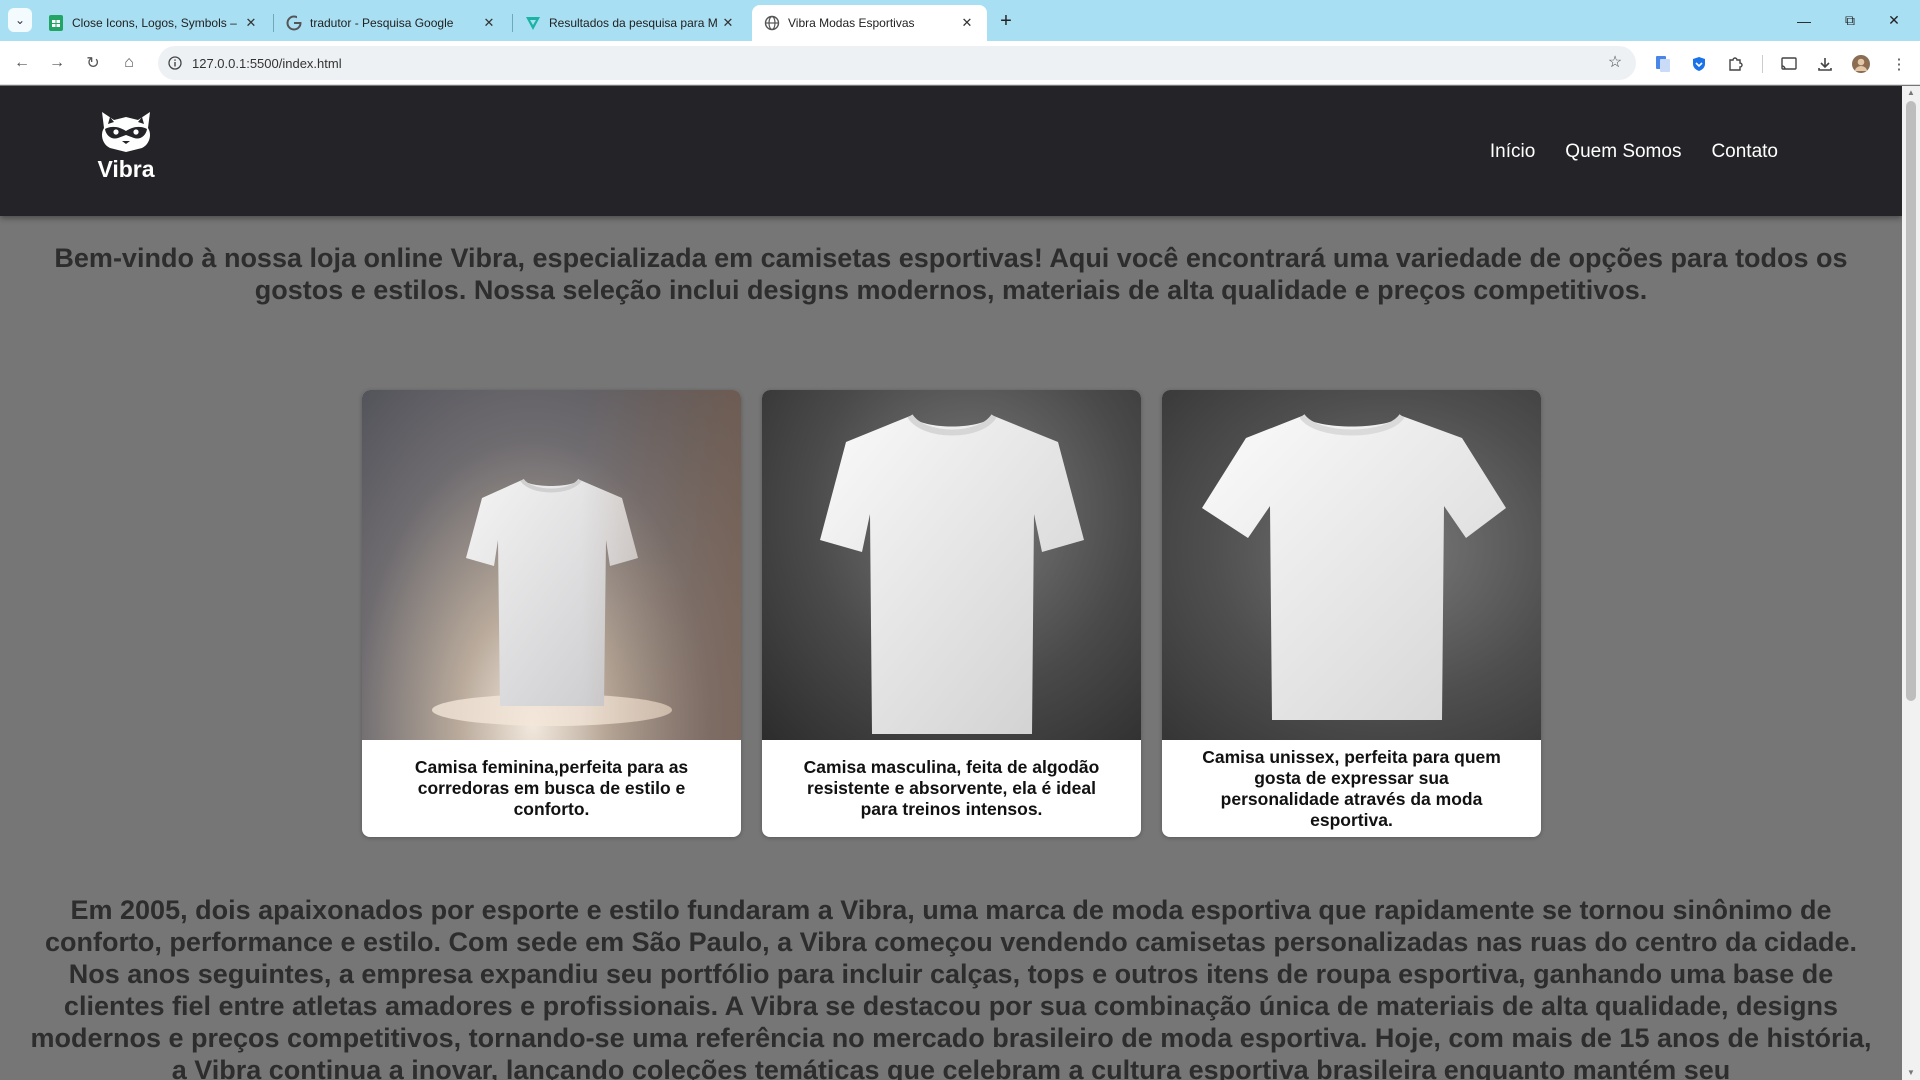 The height and width of the screenshot is (1080, 1920). What do you see at coordinates (1850, 20) in the screenshot?
I see `restore-icon: ⧉` at bounding box center [1850, 20].